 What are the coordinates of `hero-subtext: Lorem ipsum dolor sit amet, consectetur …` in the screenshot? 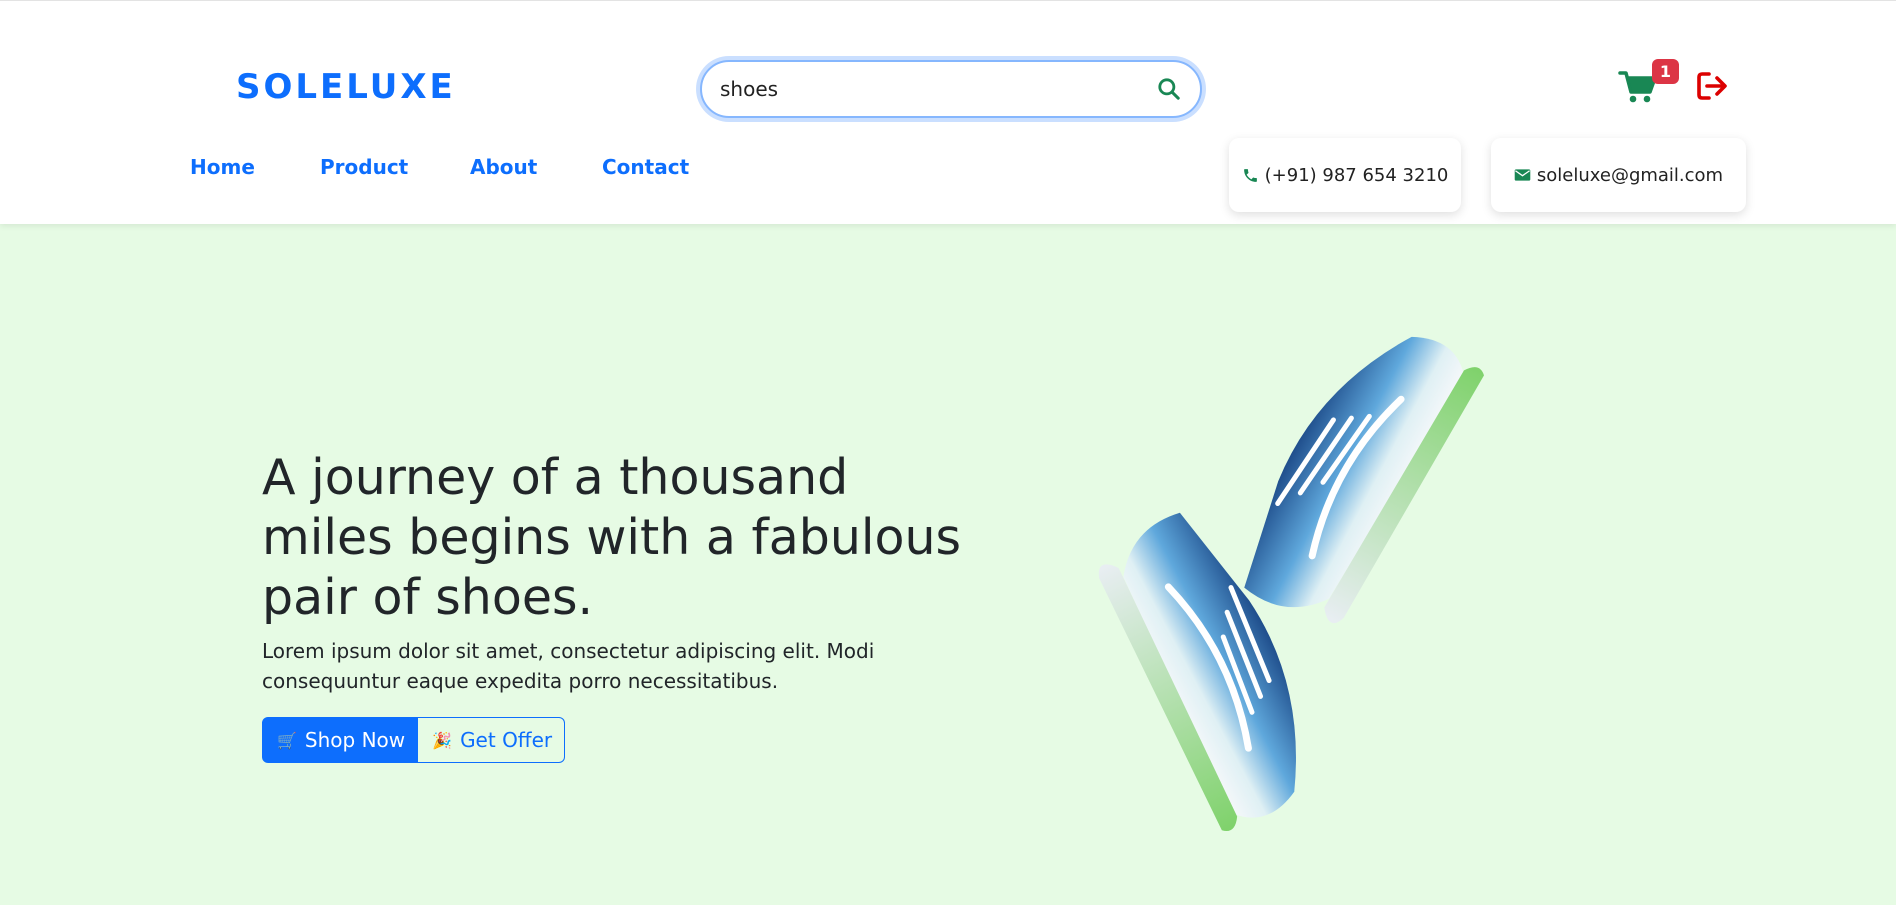 It's located at (568, 666).